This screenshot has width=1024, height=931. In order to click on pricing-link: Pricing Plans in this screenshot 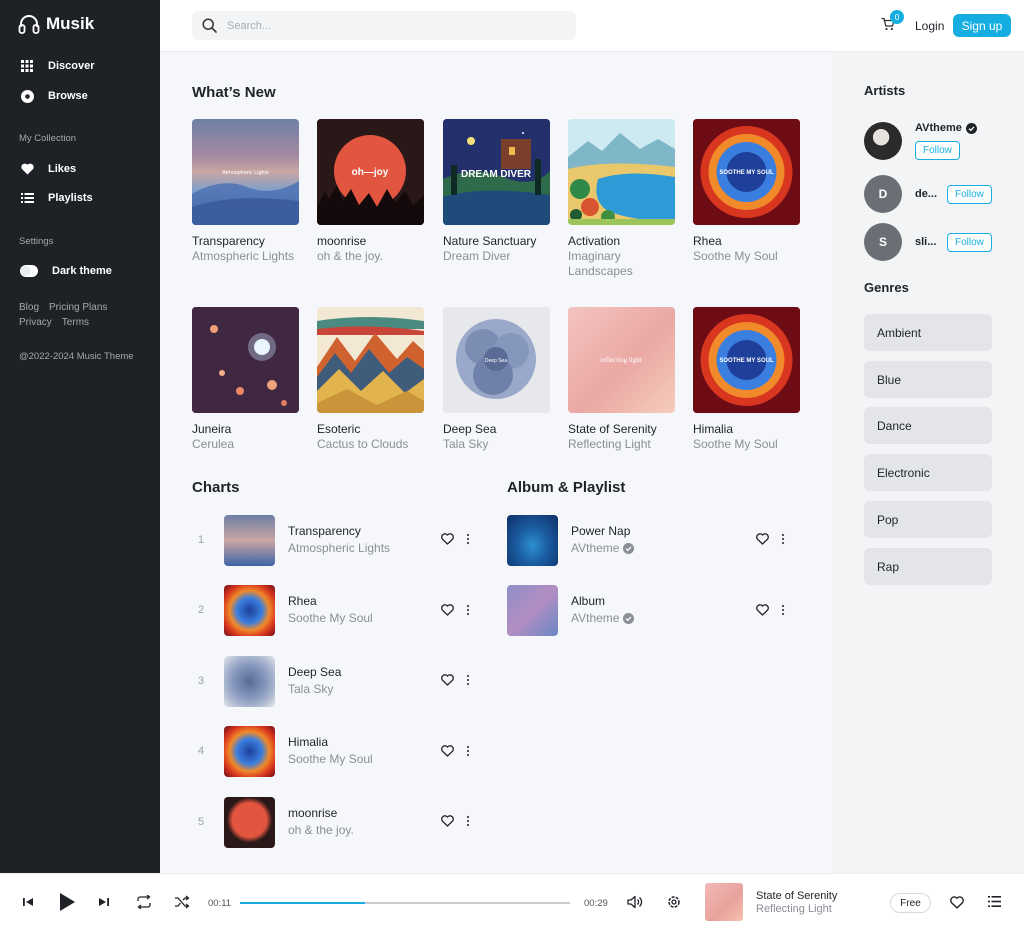, I will do `click(78, 307)`.